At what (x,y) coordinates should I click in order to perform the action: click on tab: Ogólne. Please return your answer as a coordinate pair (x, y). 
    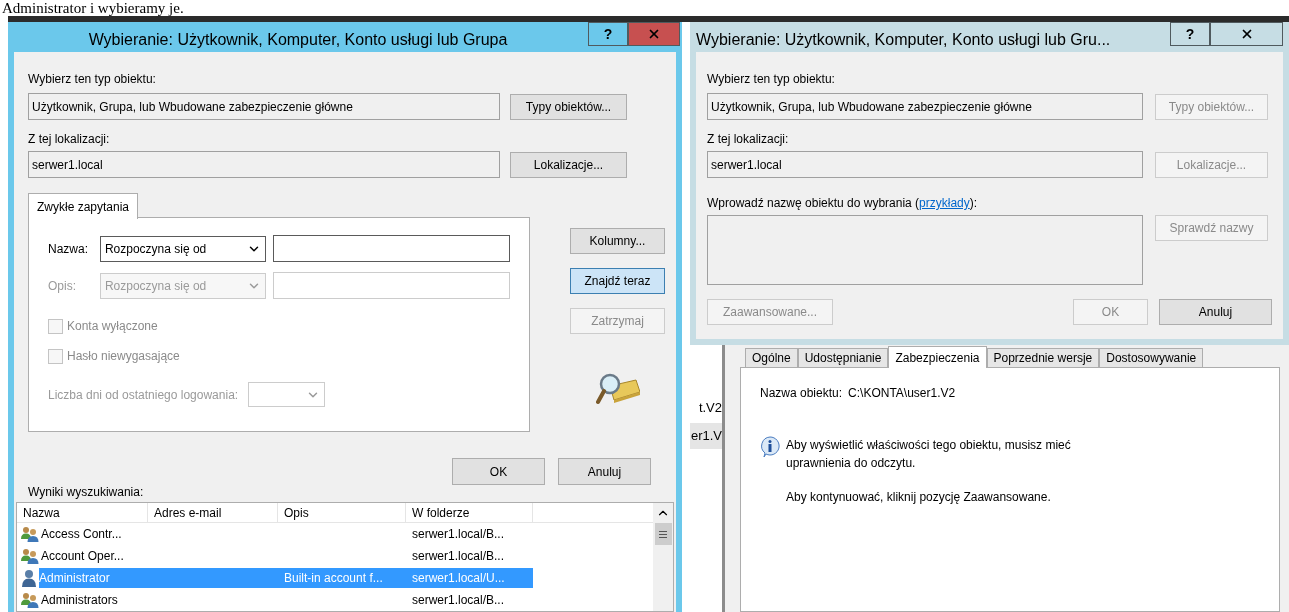
    Looking at the image, I should click on (771, 357).